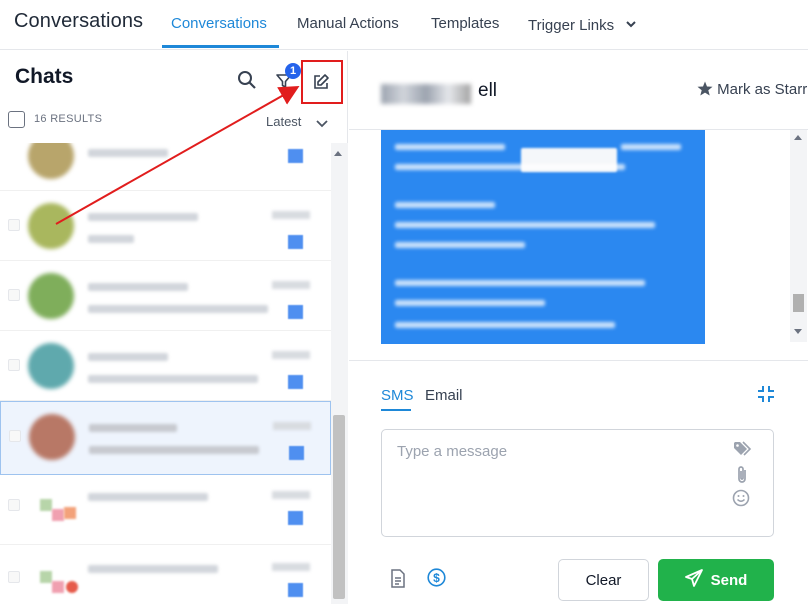 Image resolution: width=808 pixels, height=604 pixels. What do you see at coordinates (398, 581) in the screenshot?
I see `template-icon` at bounding box center [398, 581].